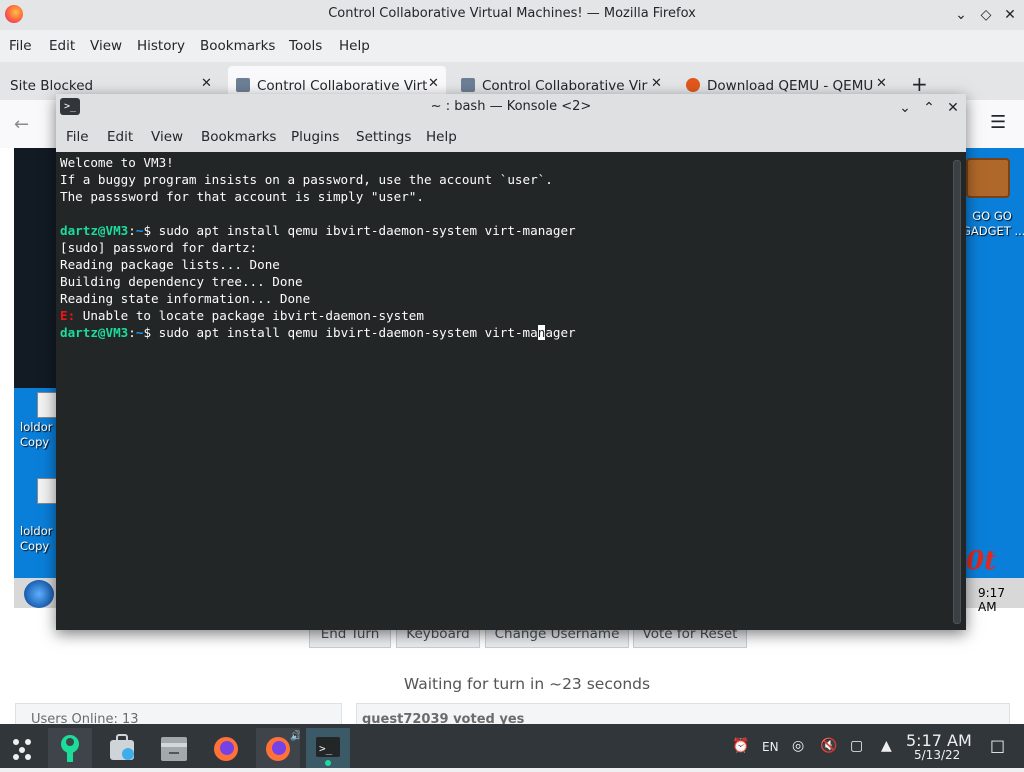 This screenshot has height=772, width=1024. Describe the element at coordinates (122, 748) in the screenshot. I see `store-bag-icon` at that location.